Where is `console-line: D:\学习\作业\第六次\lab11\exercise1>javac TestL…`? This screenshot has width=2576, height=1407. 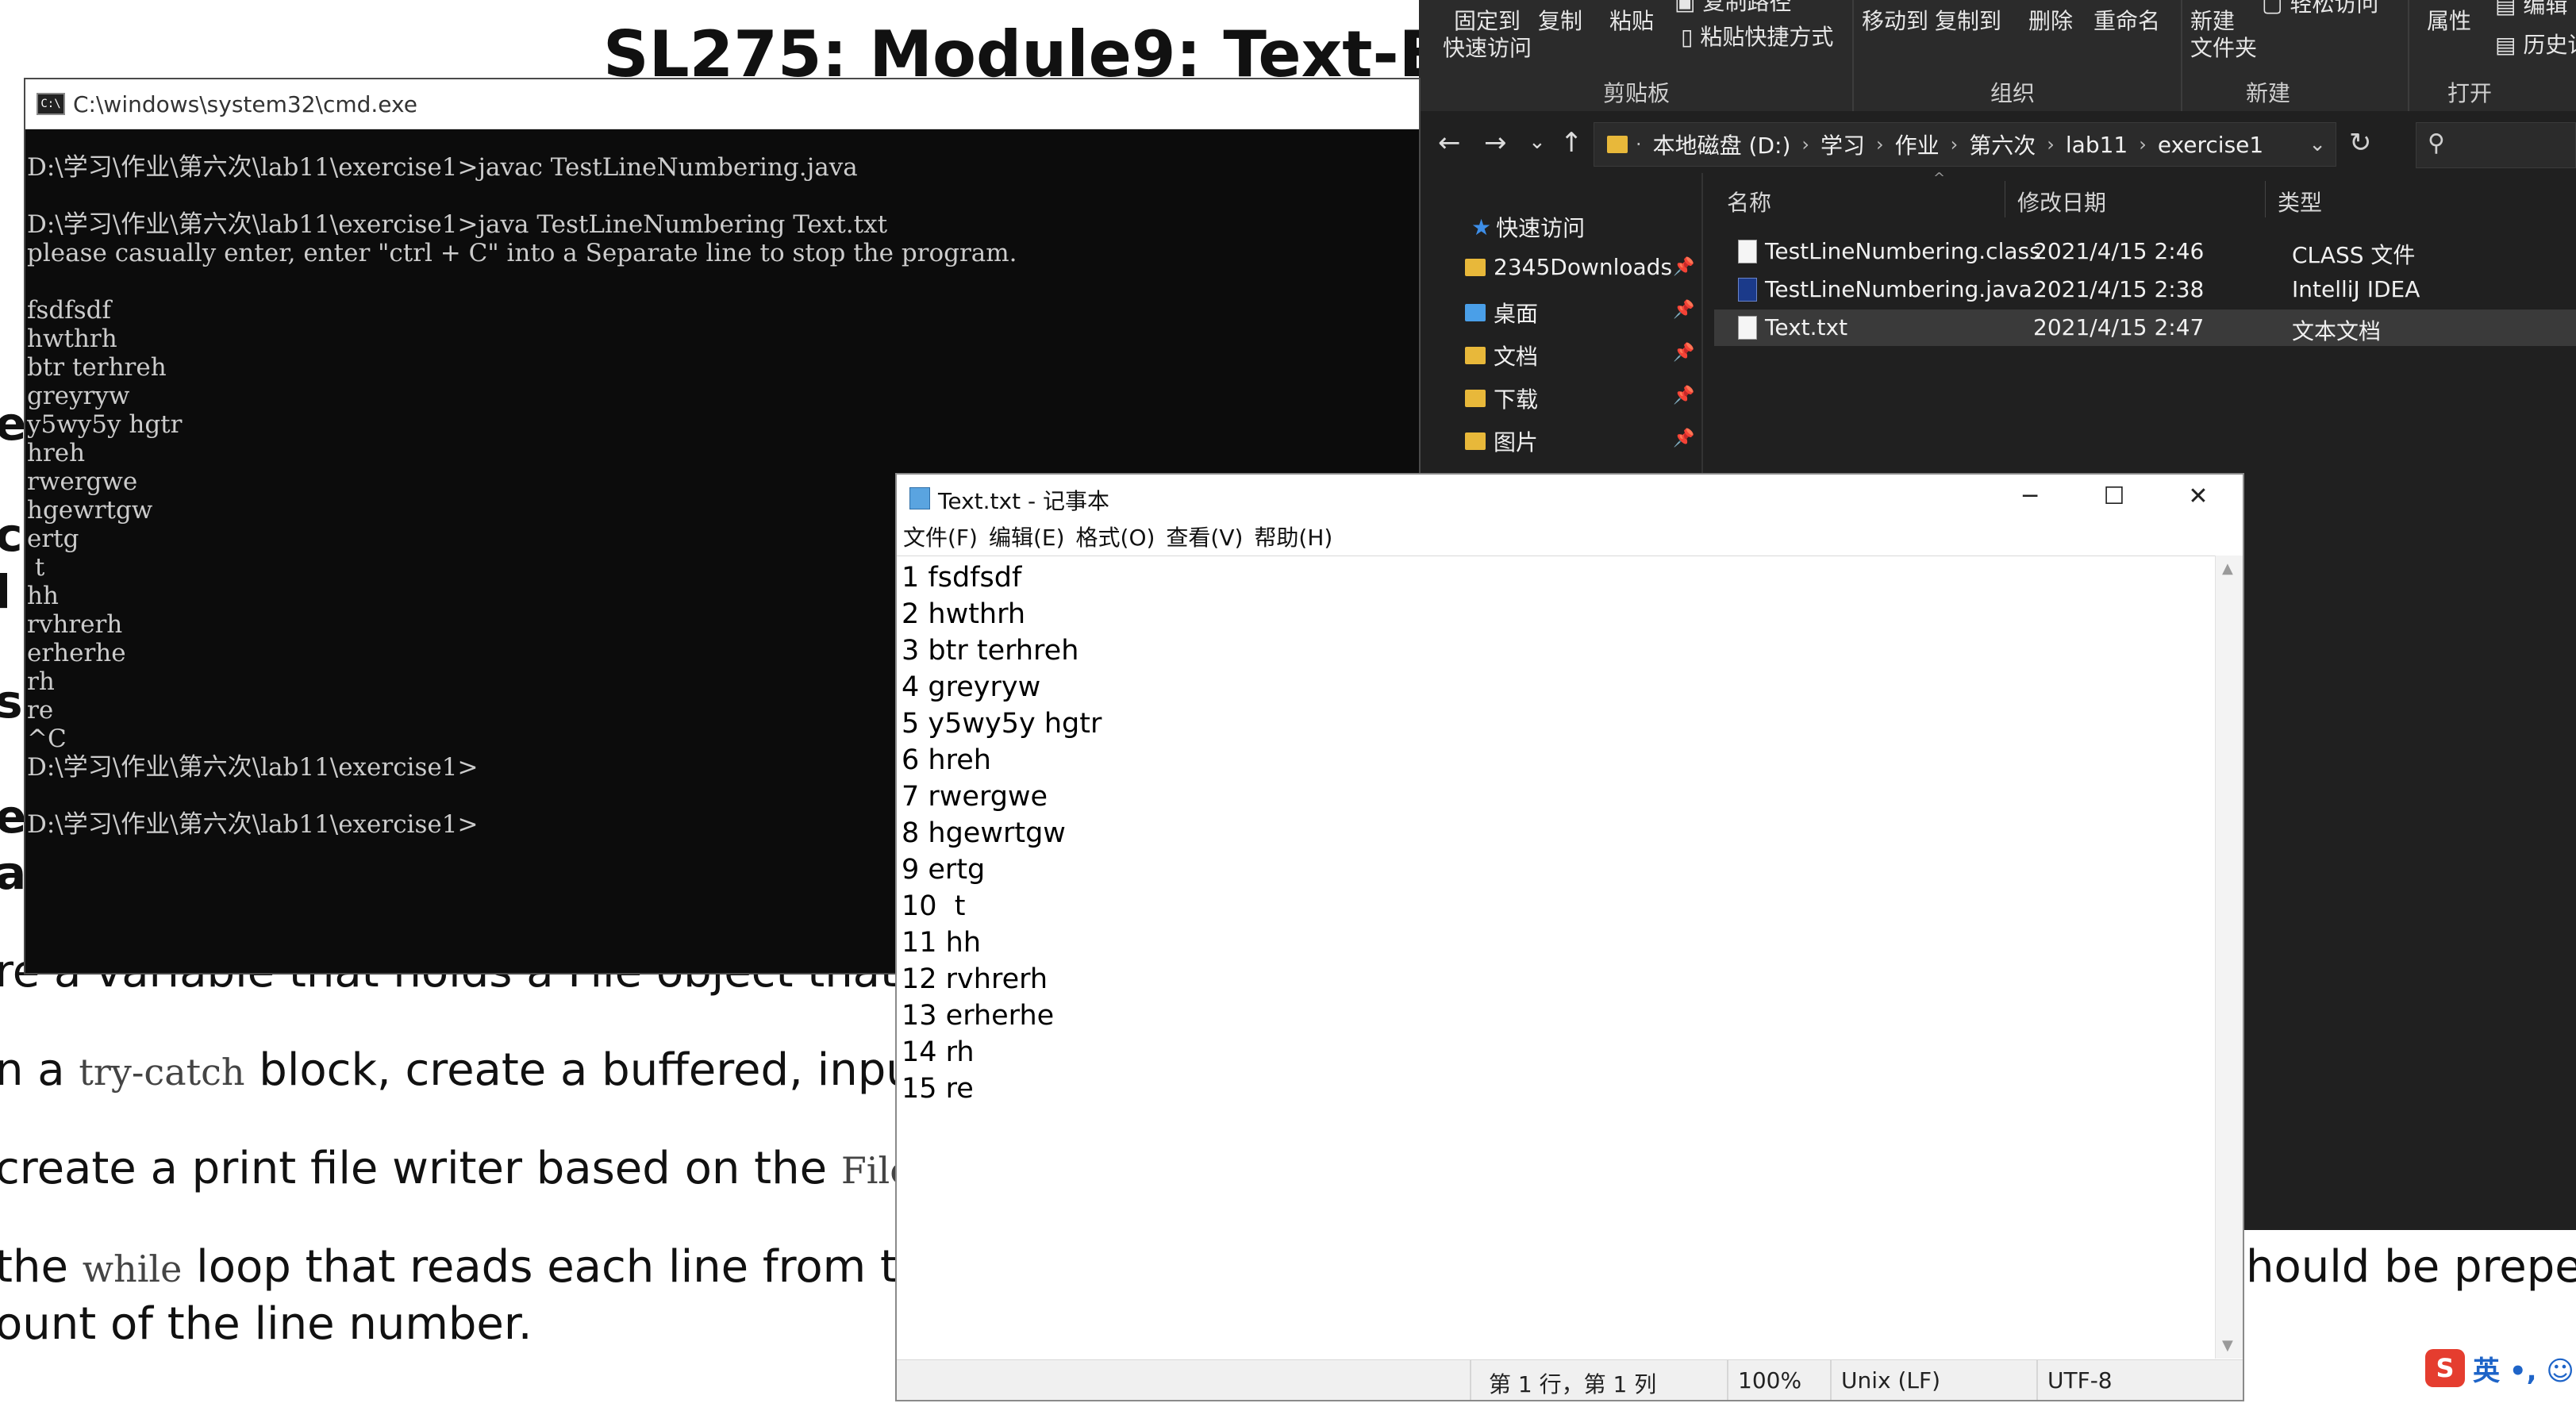
console-line: D:\学习\作业\第六次\lab11\exercise1>javac TestL… is located at coordinates (443, 167).